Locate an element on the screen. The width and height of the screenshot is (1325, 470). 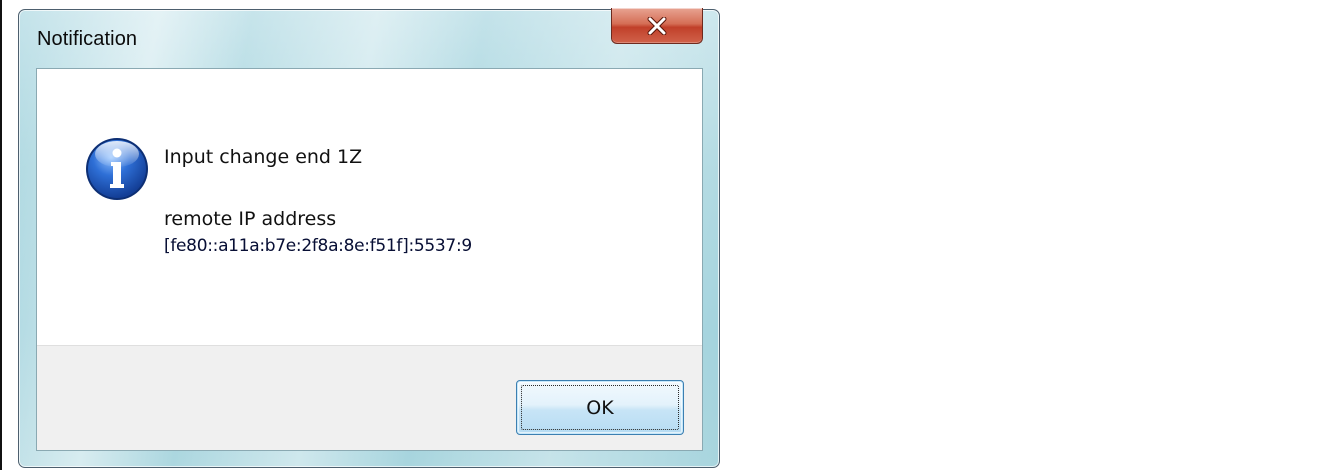
information-icon is located at coordinates (117, 169).